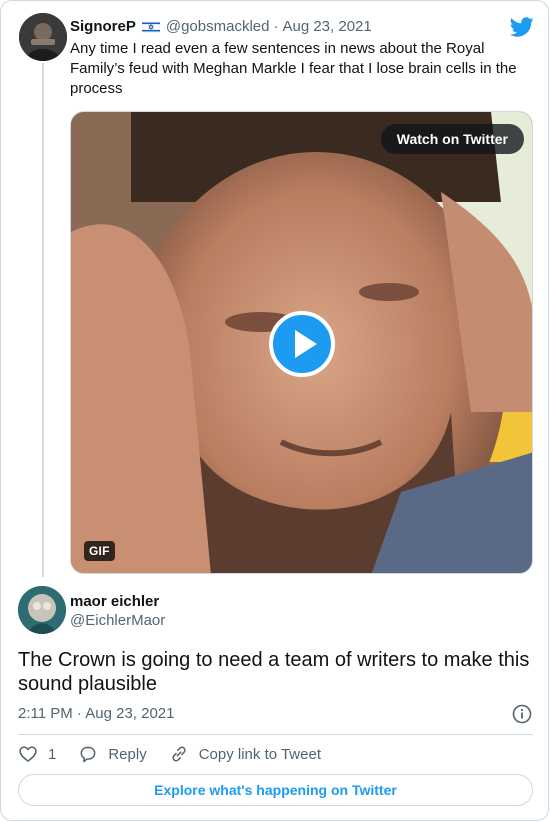 The height and width of the screenshot is (822, 550). What do you see at coordinates (275, 790) in the screenshot?
I see `explore-twitter-button: Explore what's happening on Twitter` at bounding box center [275, 790].